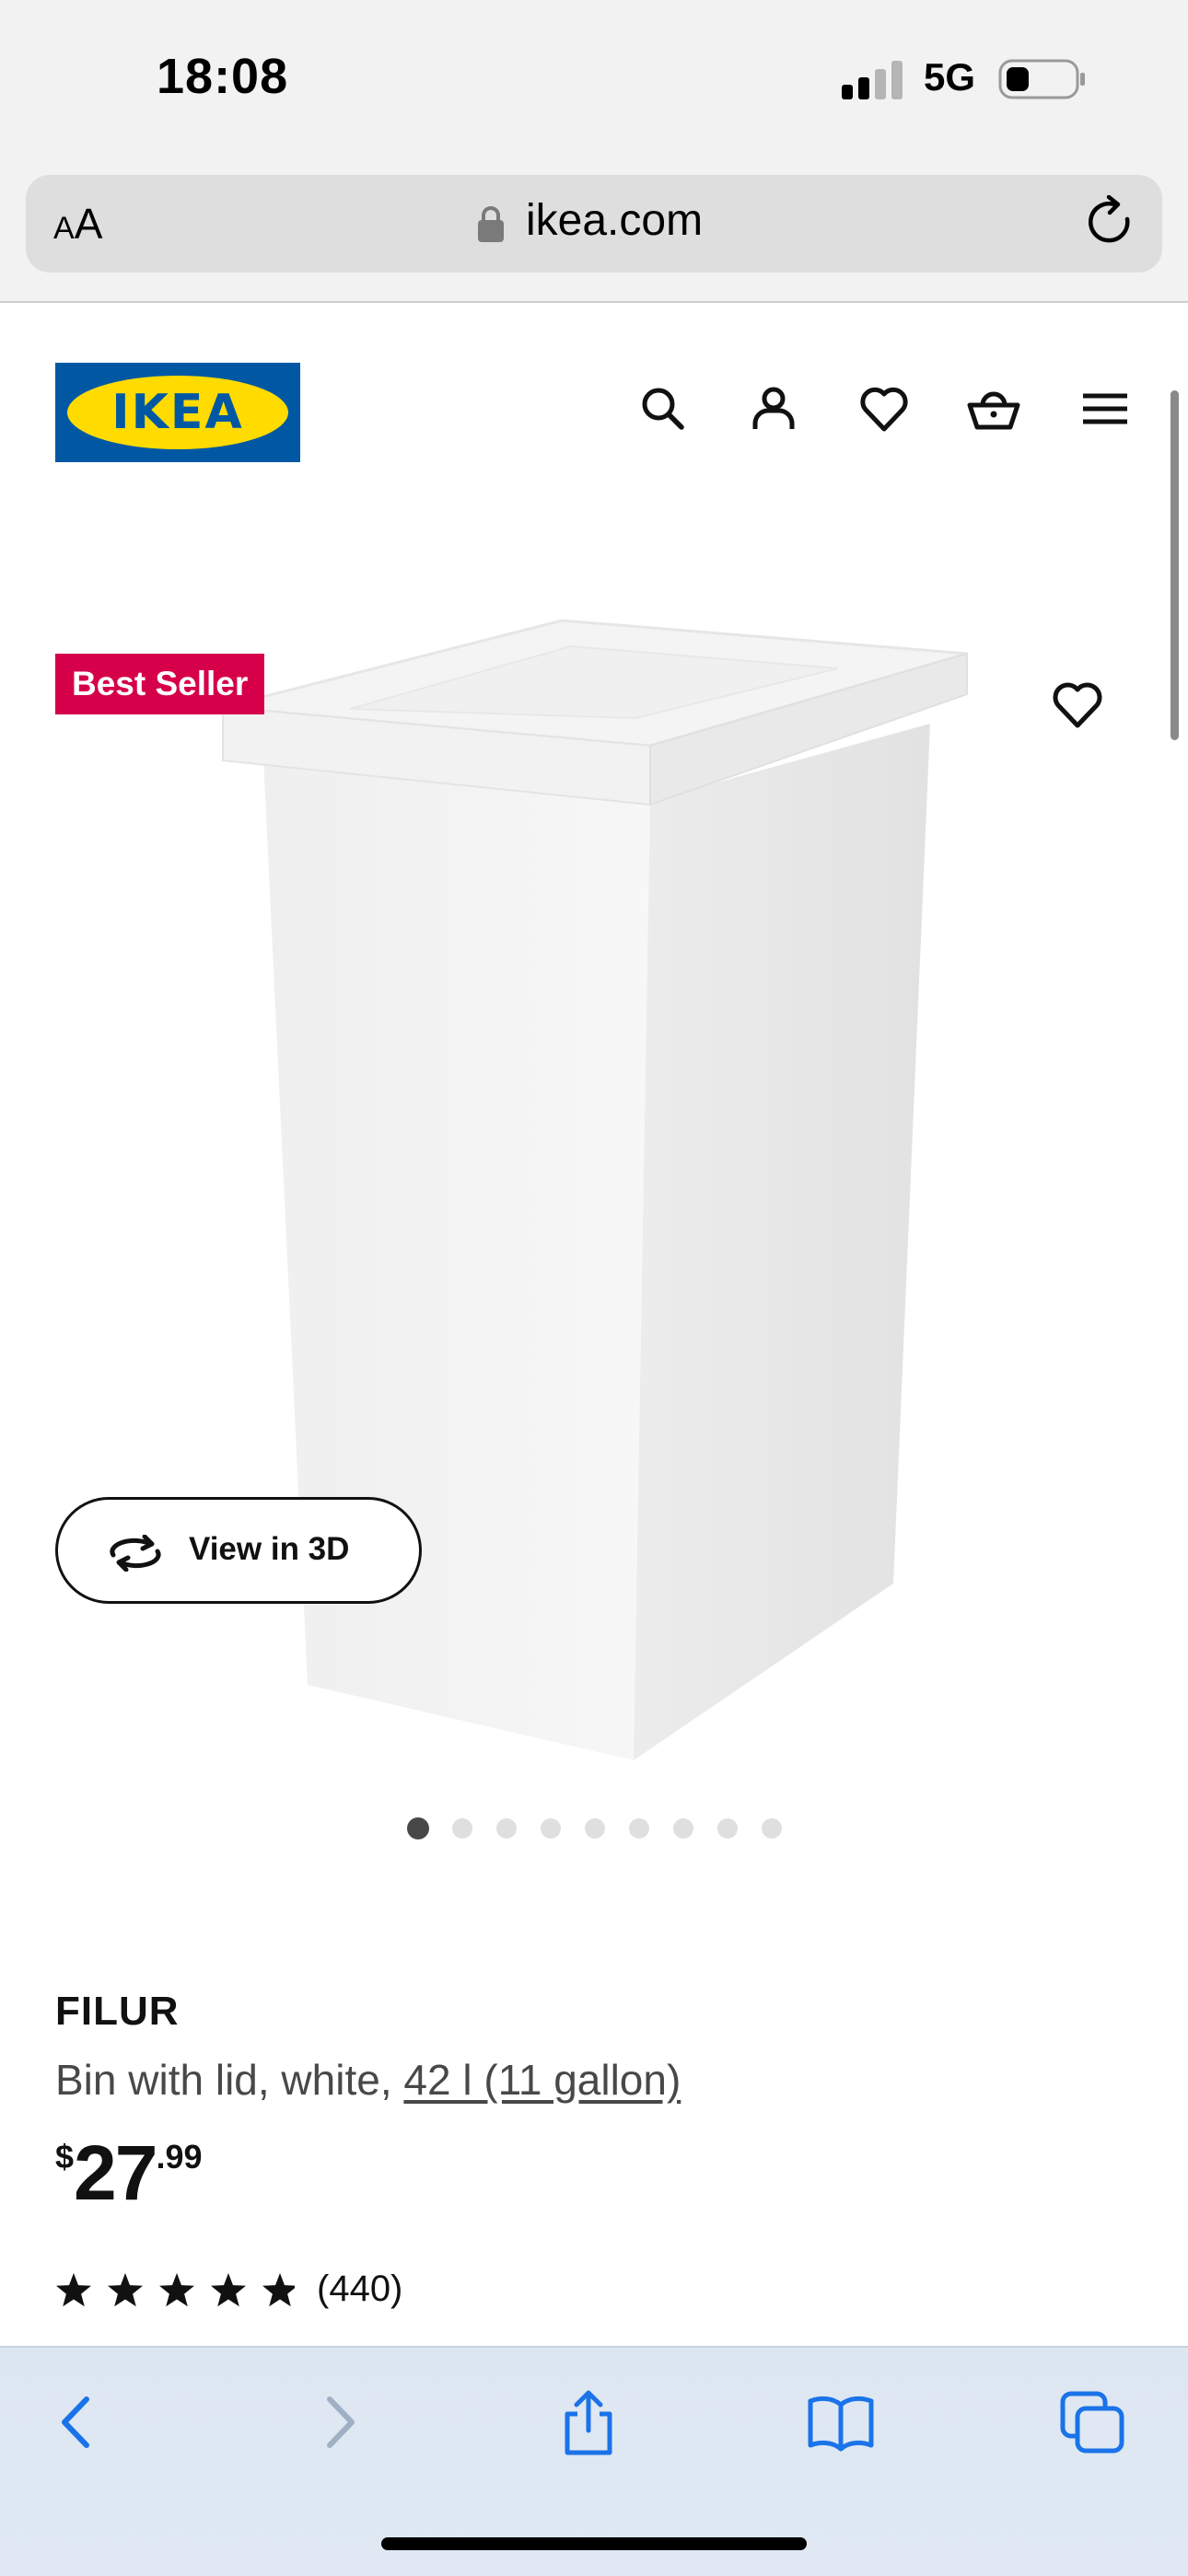 The width and height of the screenshot is (1188, 2576). I want to click on product-price: $27.99, so click(129, 2173).